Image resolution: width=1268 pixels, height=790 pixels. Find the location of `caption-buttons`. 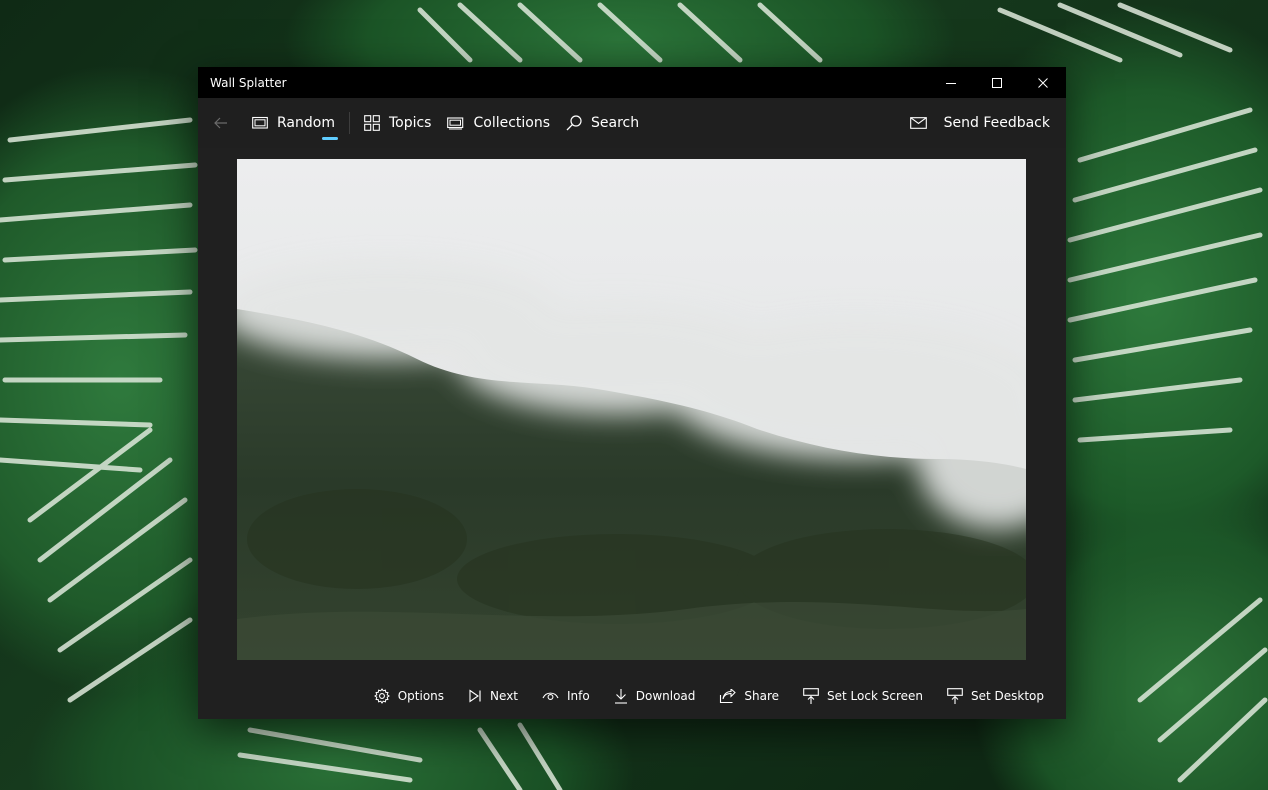

caption-buttons is located at coordinates (997, 82).